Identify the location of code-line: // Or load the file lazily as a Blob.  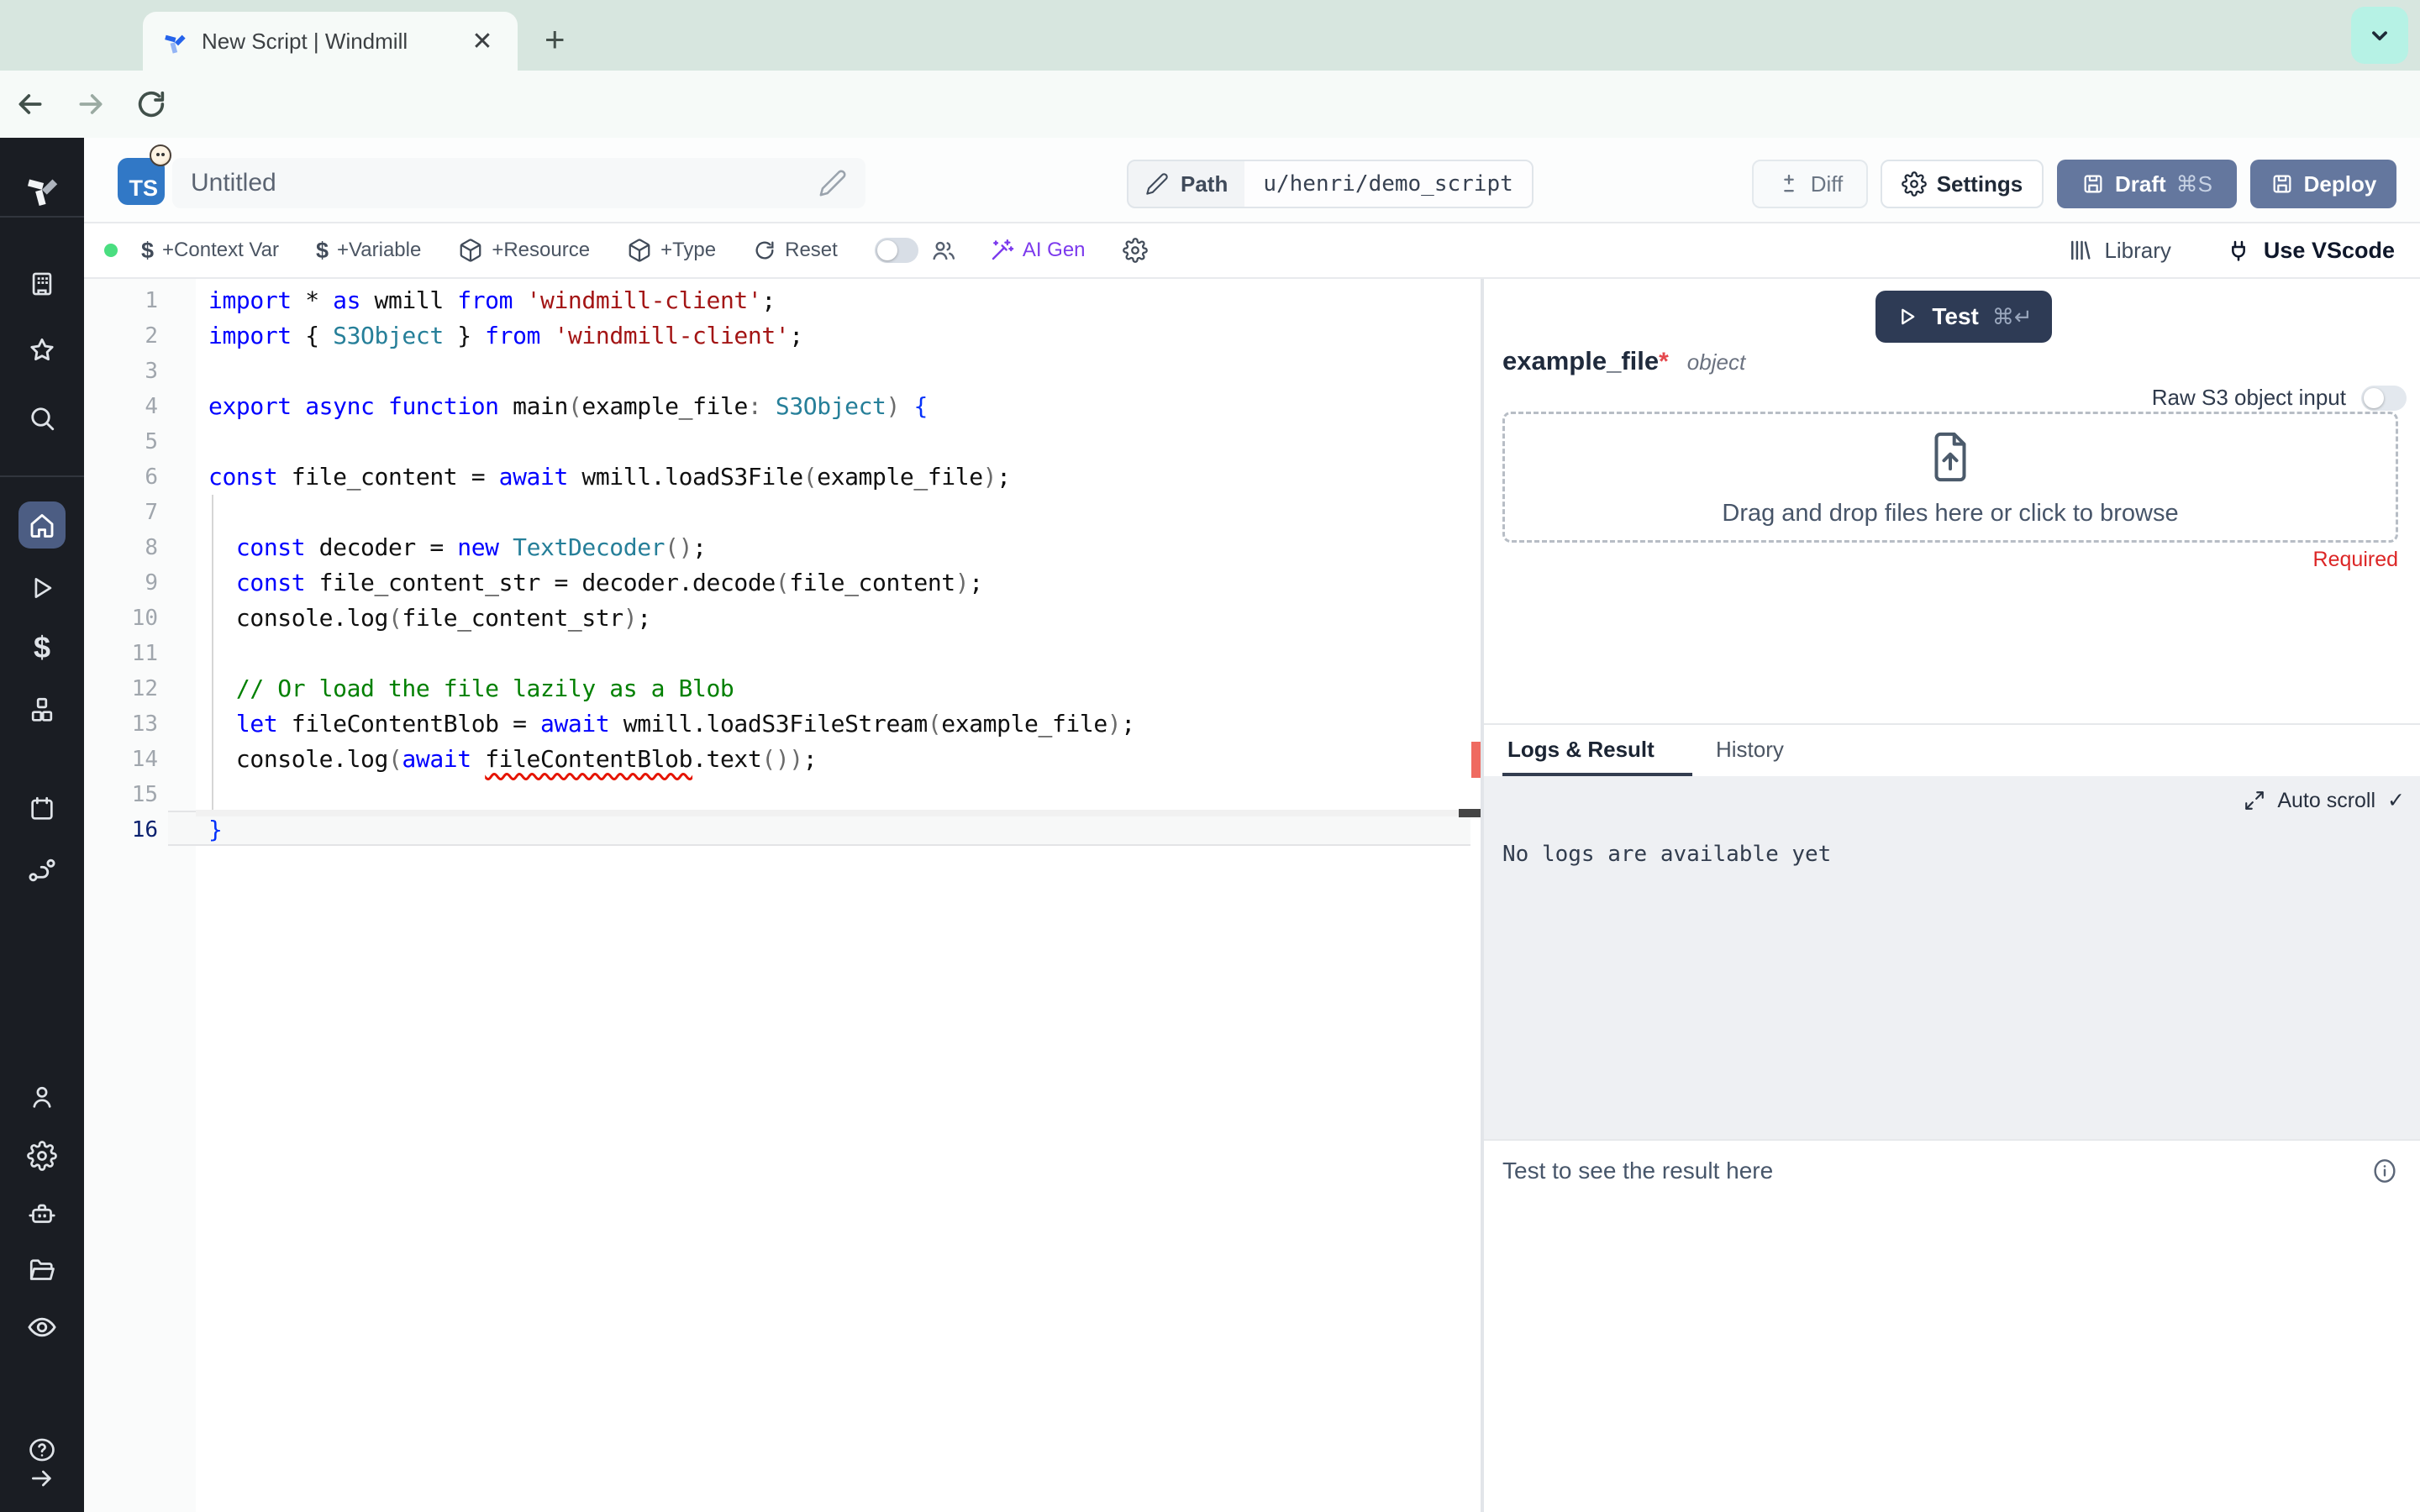
(471, 688).